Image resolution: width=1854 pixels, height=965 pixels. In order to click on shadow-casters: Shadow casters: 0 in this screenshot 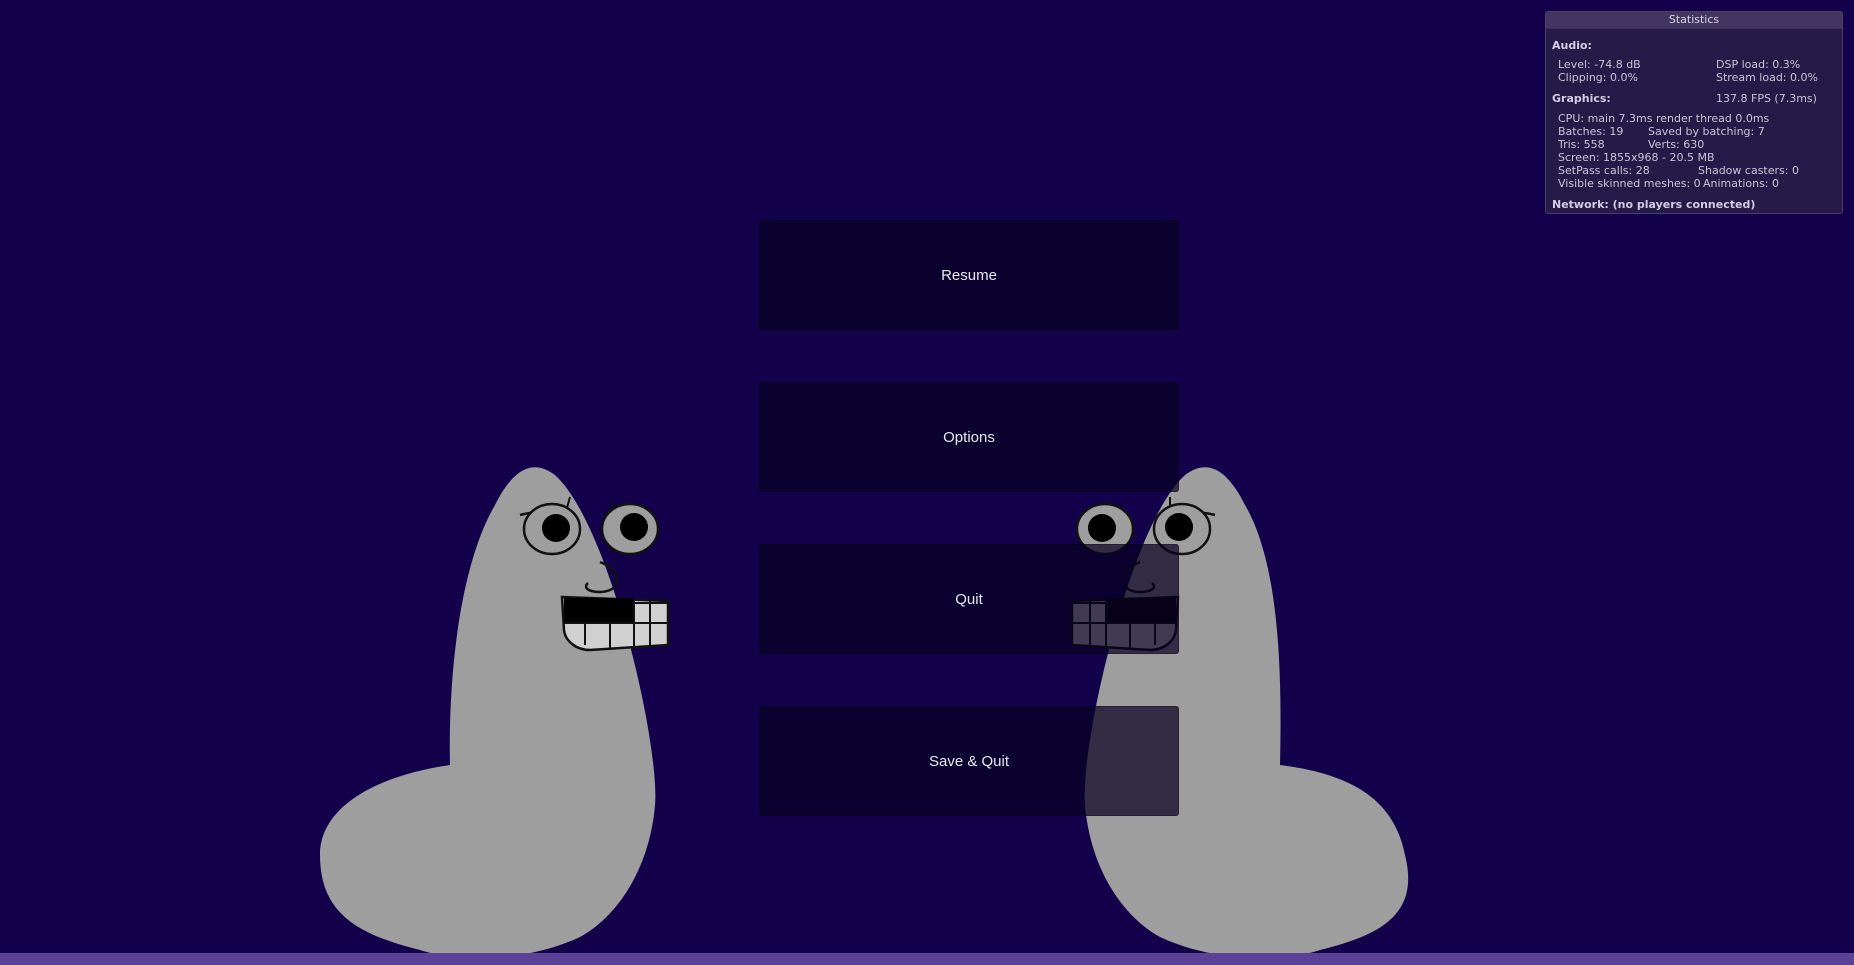, I will do `click(1748, 170)`.